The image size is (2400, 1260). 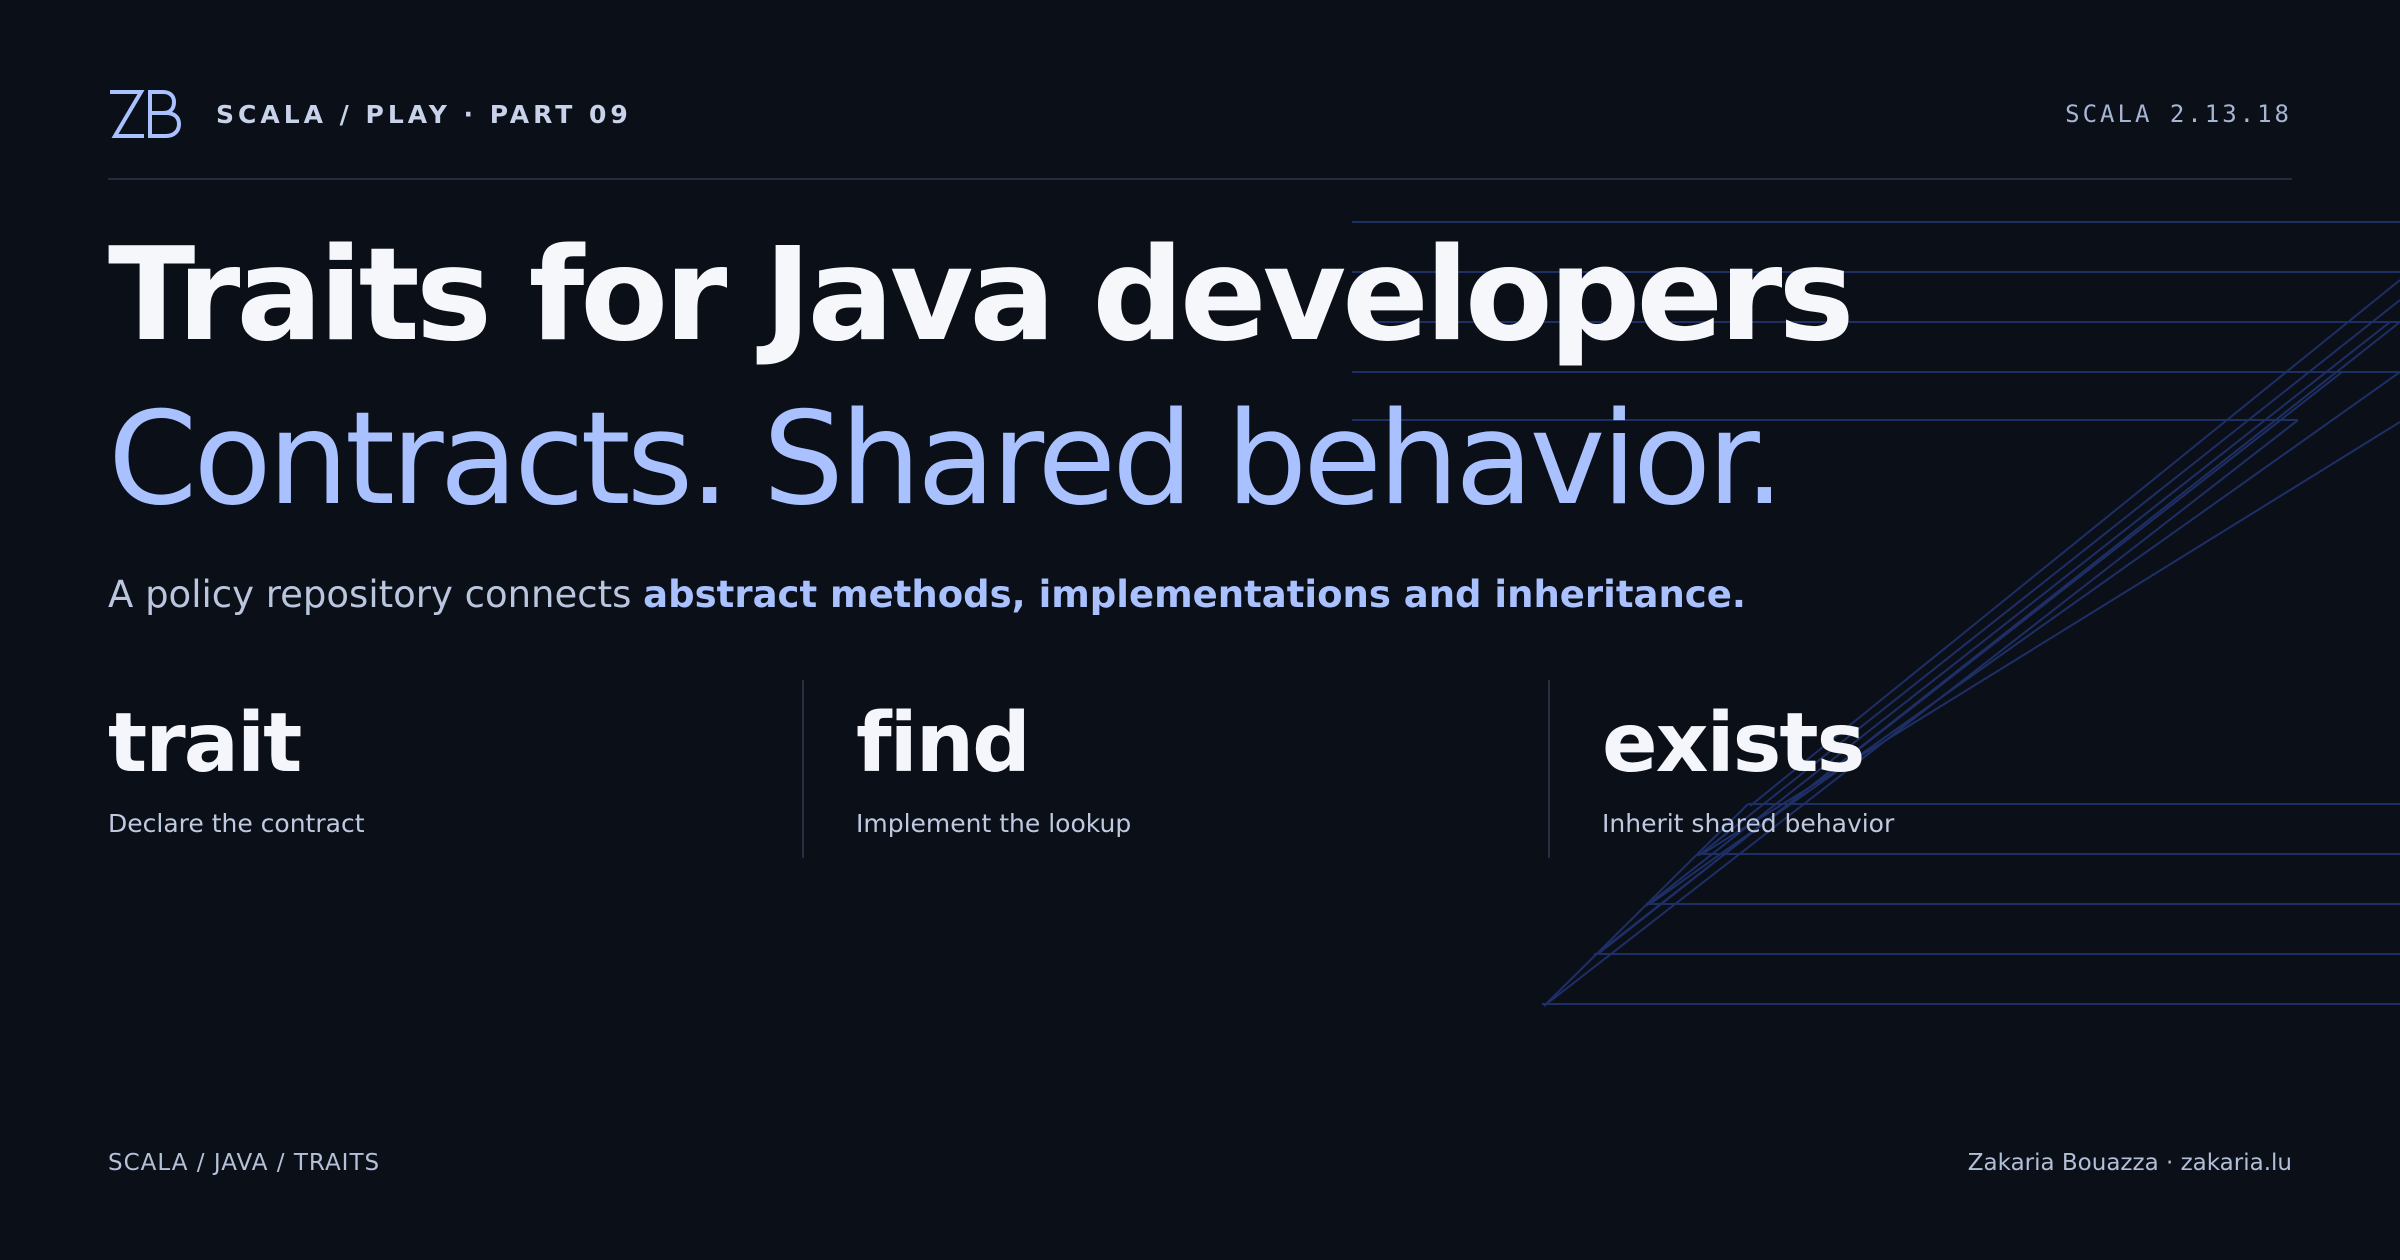 I want to click on feature-content: exists Inherit shared behavior, so click(x=1748, y=760).